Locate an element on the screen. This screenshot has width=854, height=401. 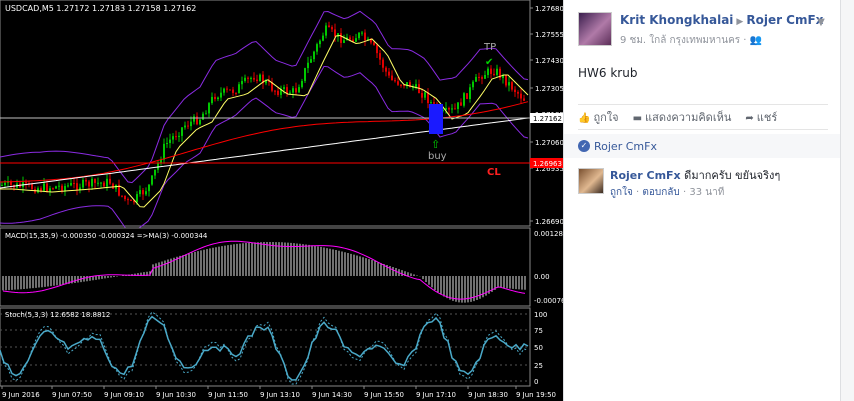
time-tick-label: 9 Jun 11:50 is located at coordinates (228, 395).